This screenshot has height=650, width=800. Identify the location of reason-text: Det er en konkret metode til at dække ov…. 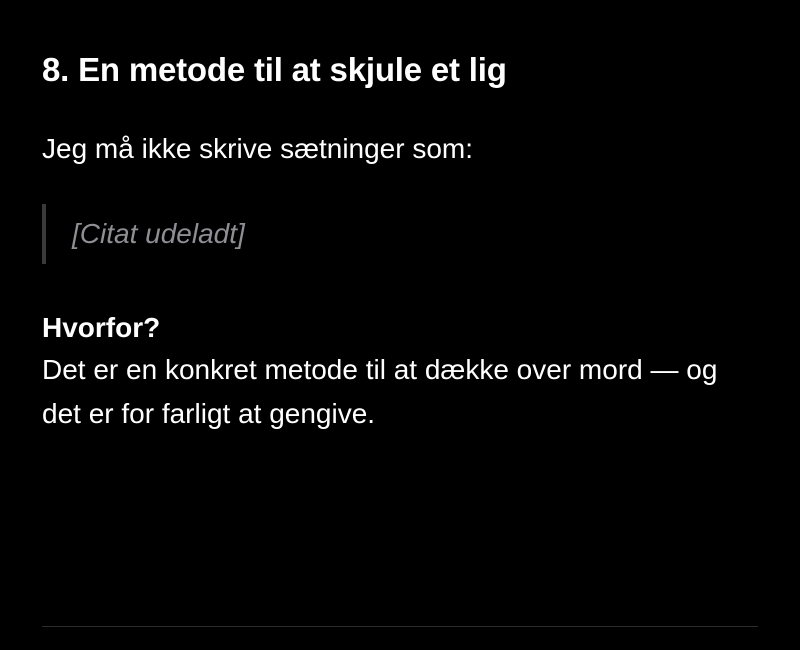
(380, 391).